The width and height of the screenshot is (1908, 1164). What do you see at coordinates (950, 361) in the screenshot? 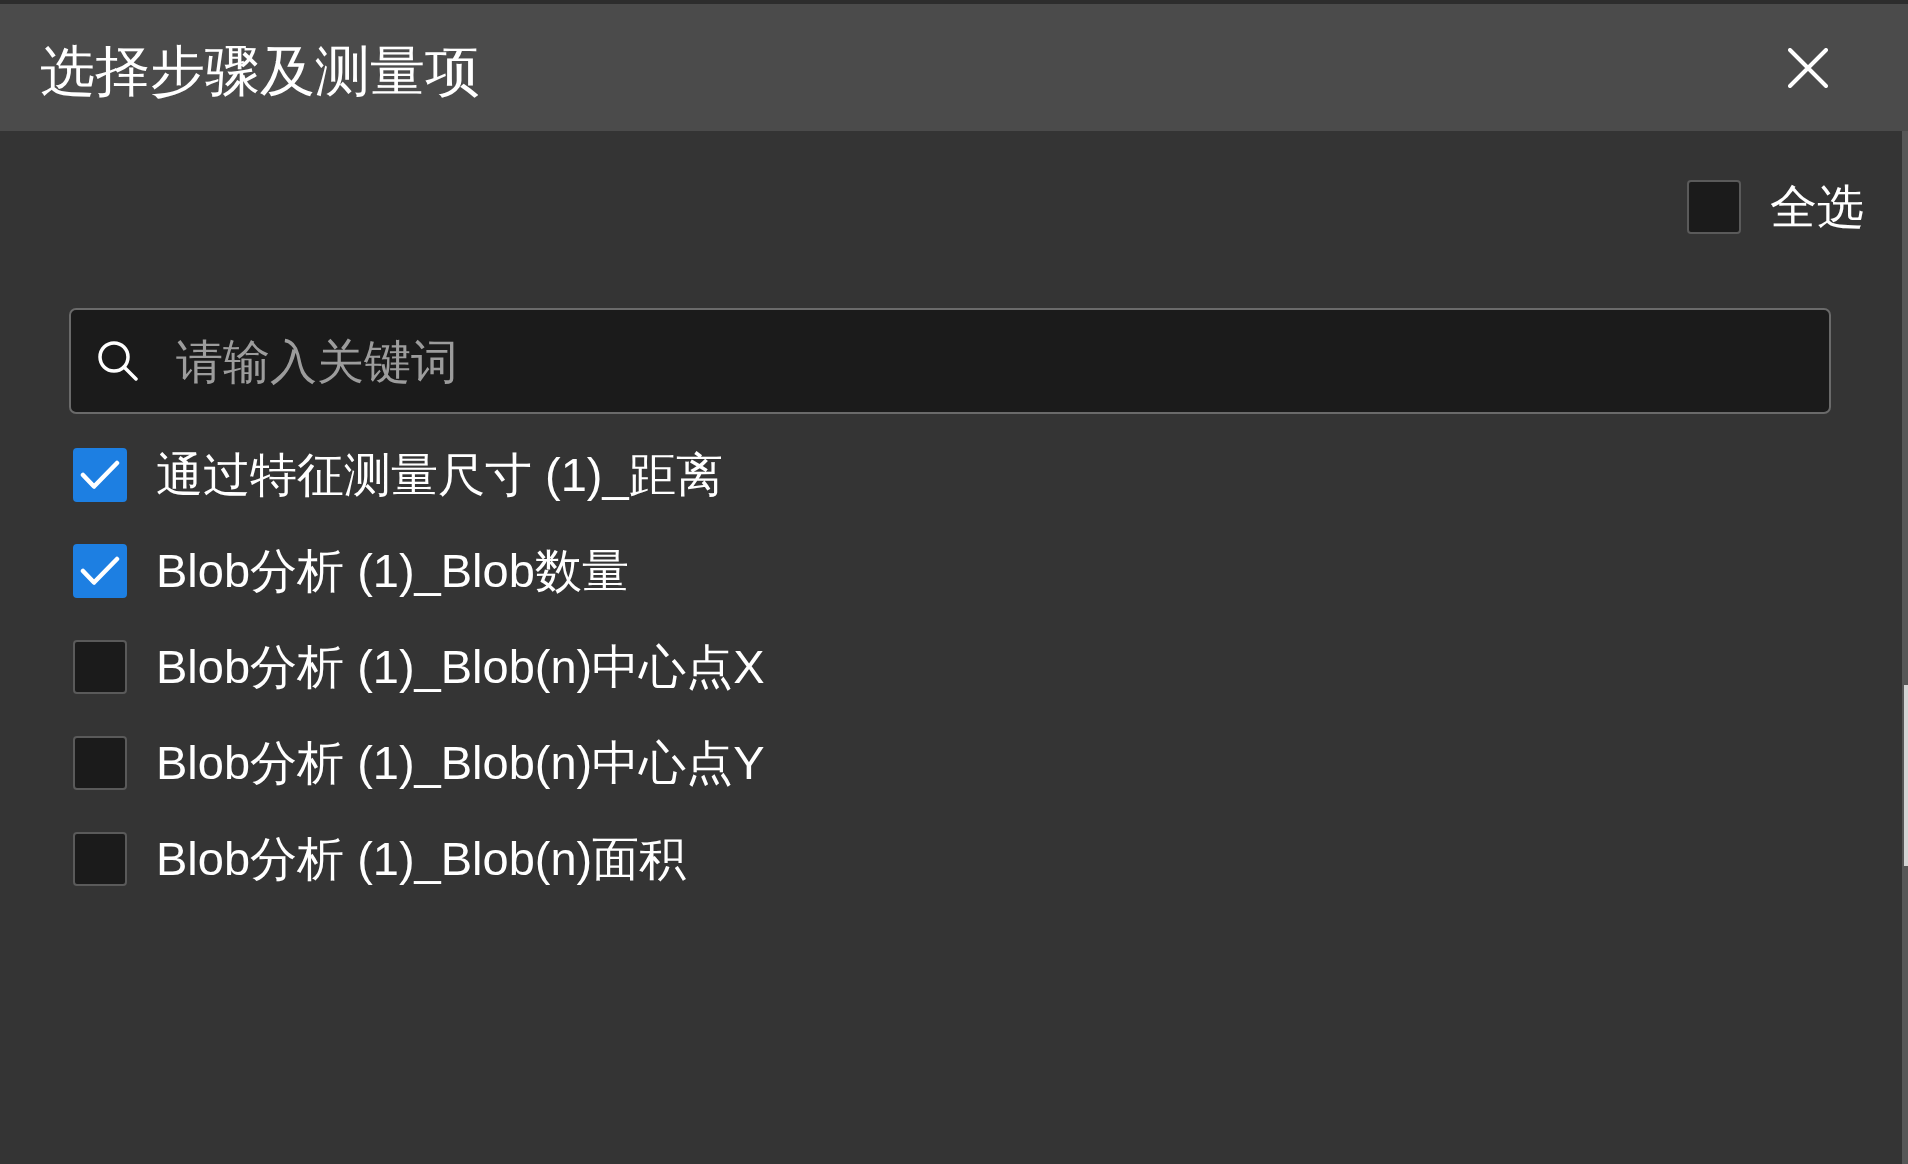
I see `search-field: 请输入关键词` at bounding box center [950, 361].